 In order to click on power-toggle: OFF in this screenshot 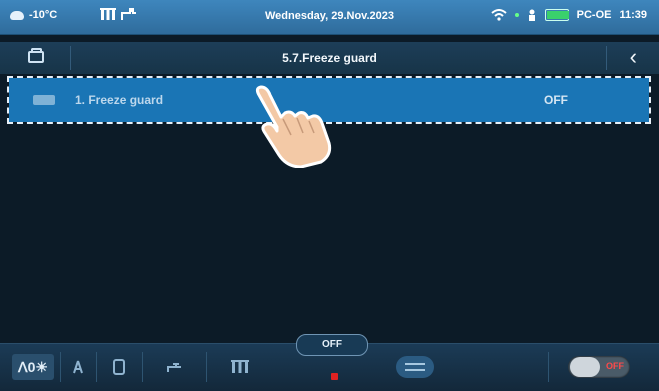, I will do `click(599, 367)`.